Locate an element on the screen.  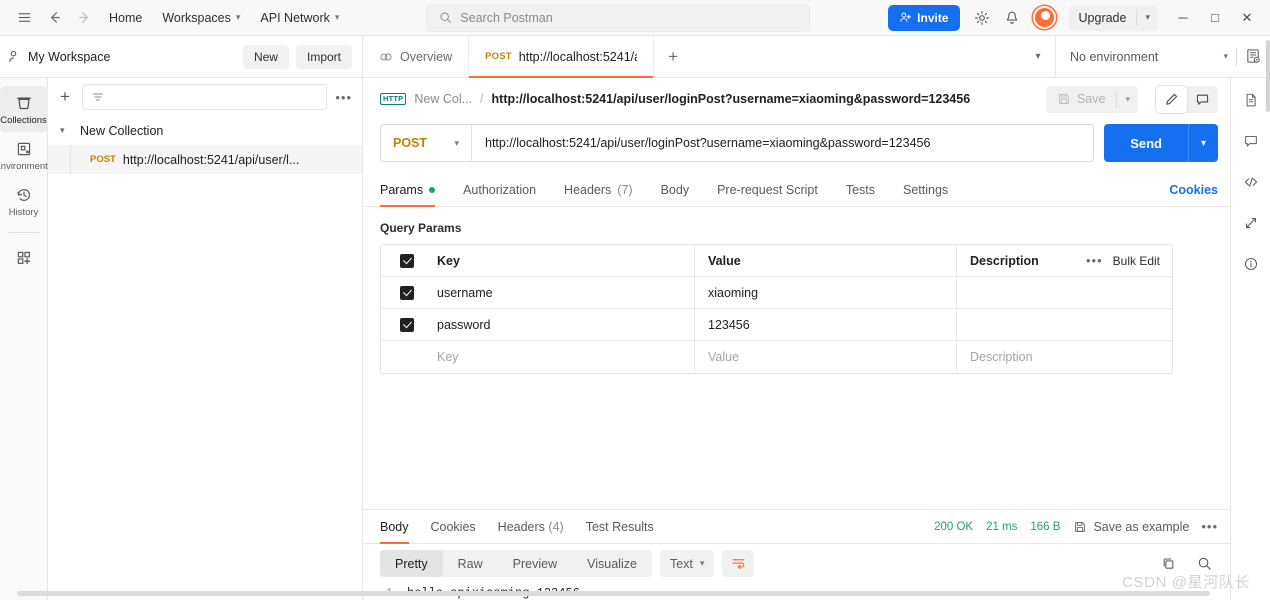
table-row: username xiaoming is located at coordinates (776, 293).